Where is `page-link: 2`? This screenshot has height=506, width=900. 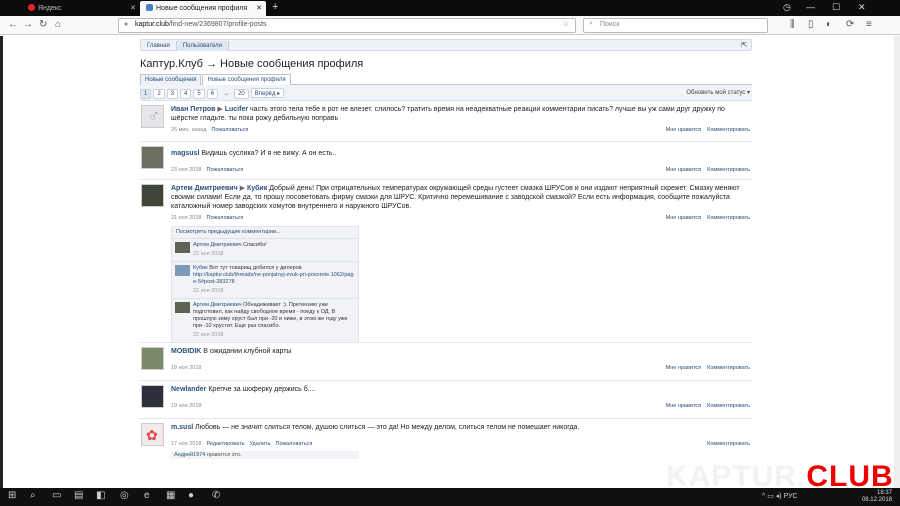 page-link: 2 is located at coordinates (159, 94).